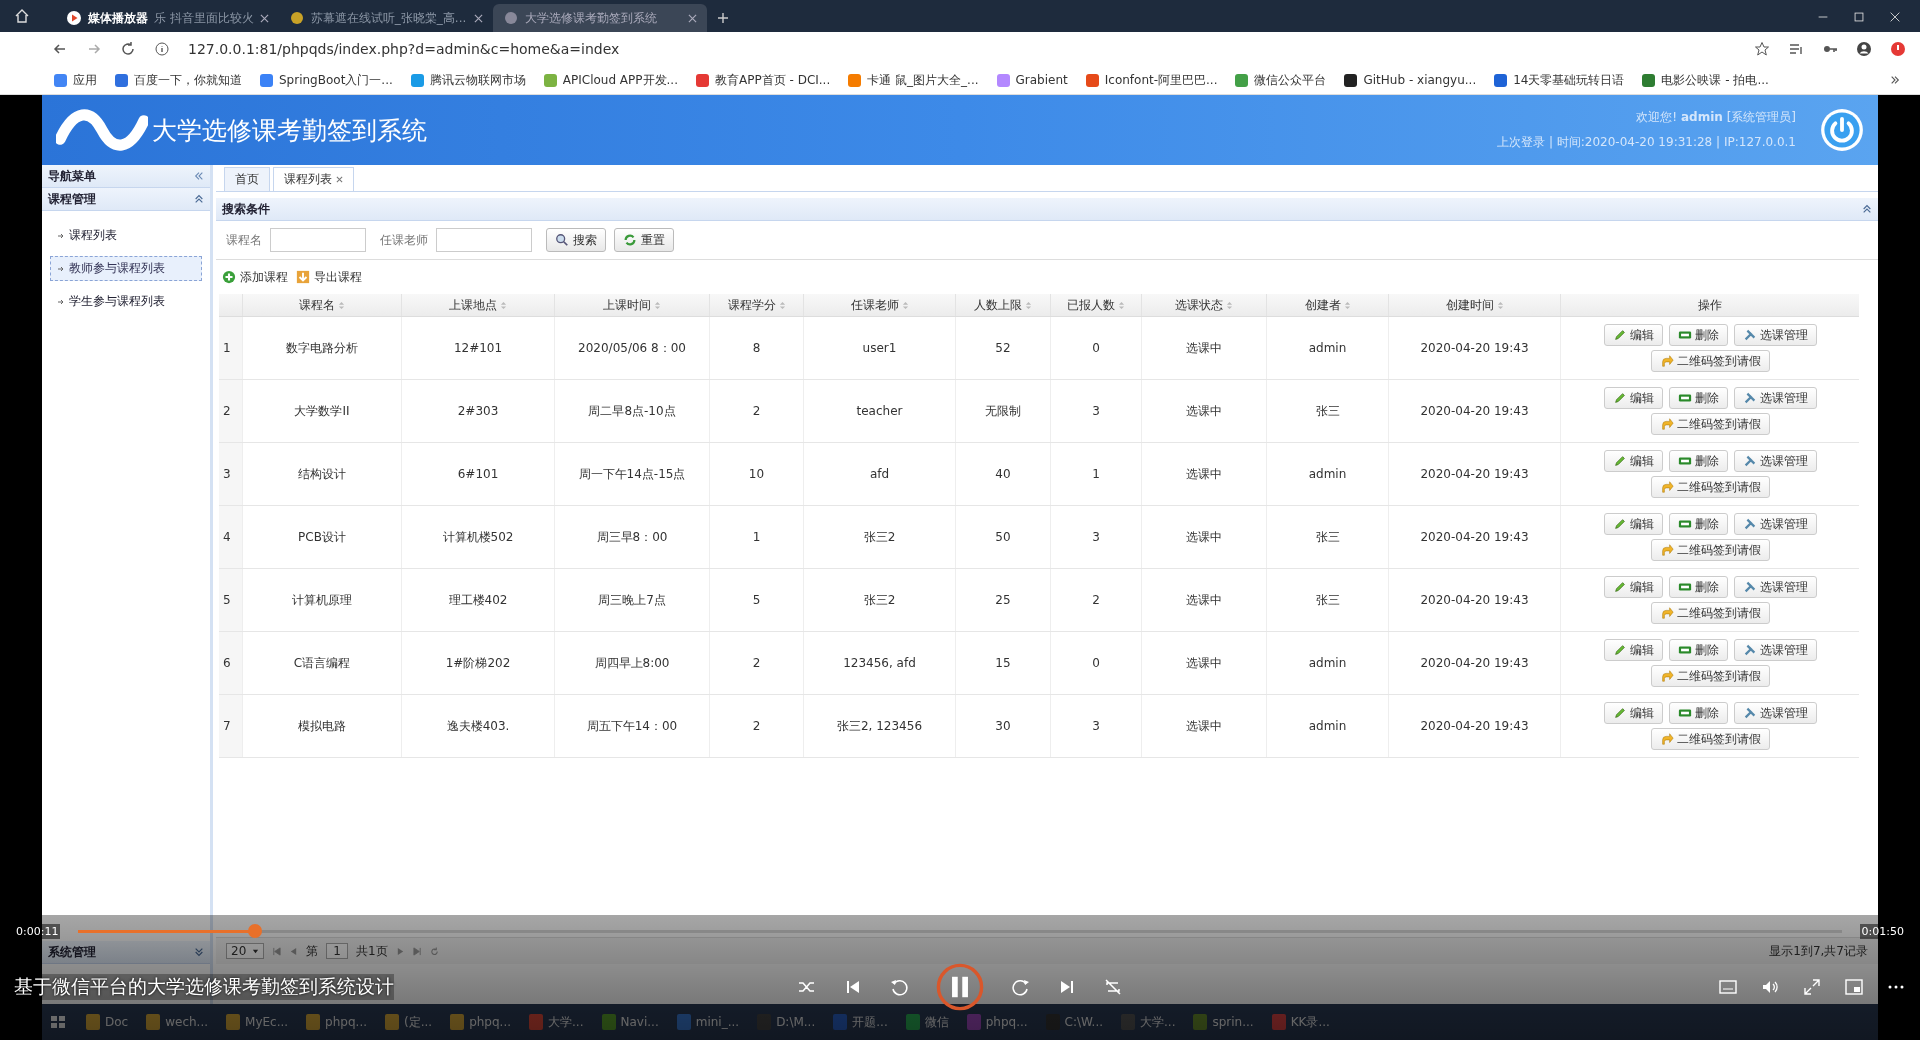 Image resolution: width=1920 pixels, height=1040 pixels. I want to click on page-input: 1, so click(337, 951).